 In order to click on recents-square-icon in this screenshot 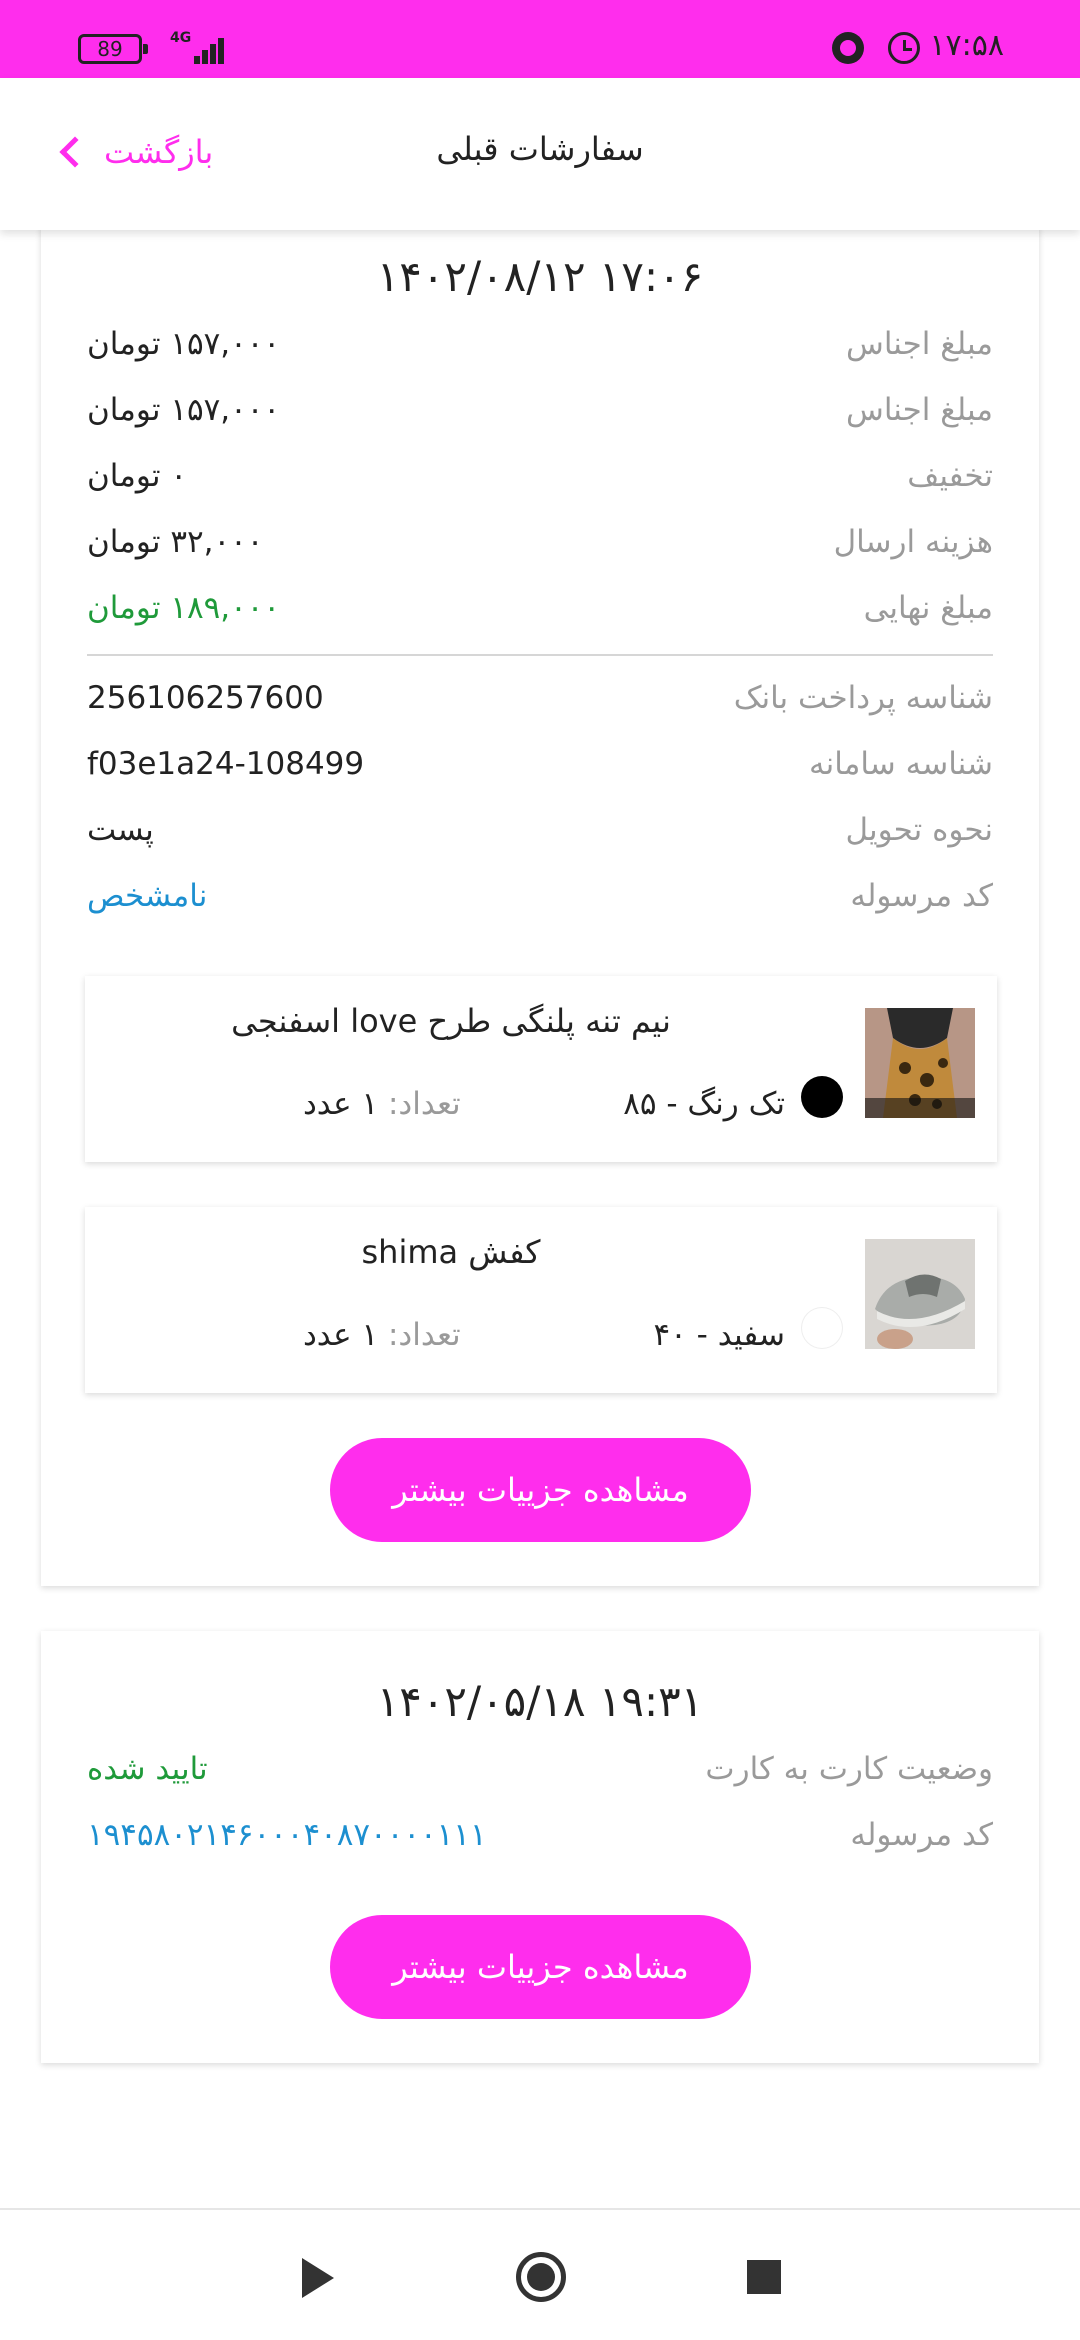, I will do `click(764, 2277)`.